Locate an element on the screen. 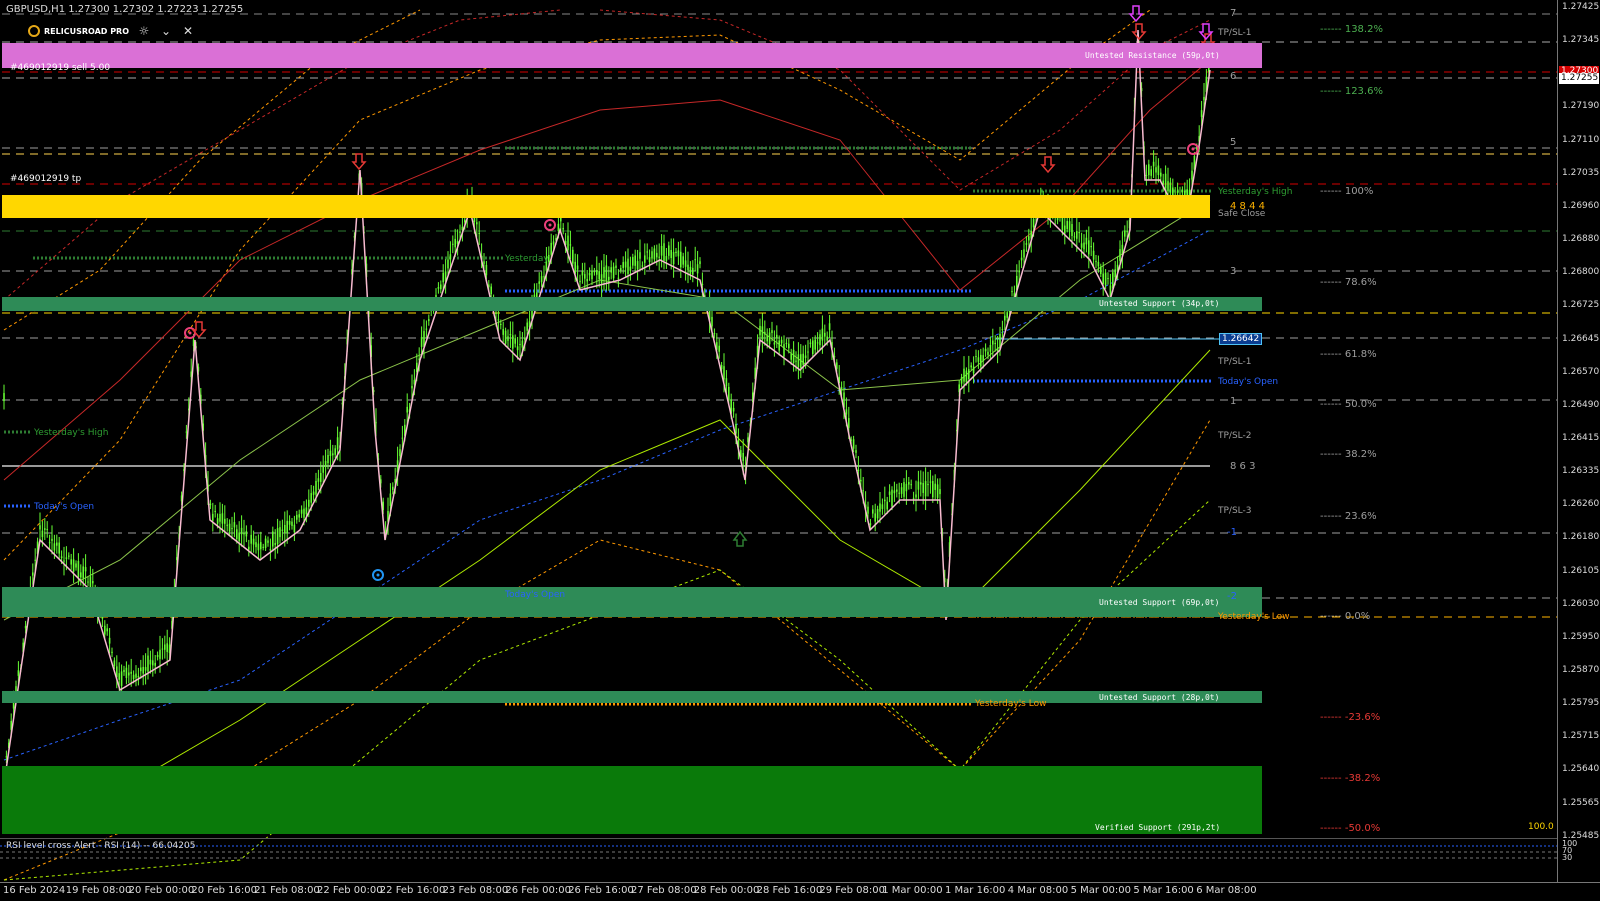 This screenshot has height=901, width=1600. fib-level-label: ------ 138.2% is located at coordinates (1351, 29).